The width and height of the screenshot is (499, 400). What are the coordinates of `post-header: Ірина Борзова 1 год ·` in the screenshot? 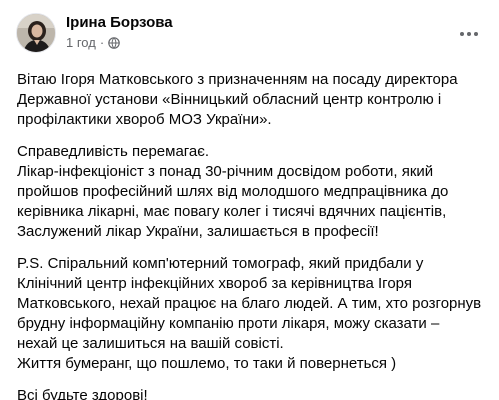 It's located at (94, 33).